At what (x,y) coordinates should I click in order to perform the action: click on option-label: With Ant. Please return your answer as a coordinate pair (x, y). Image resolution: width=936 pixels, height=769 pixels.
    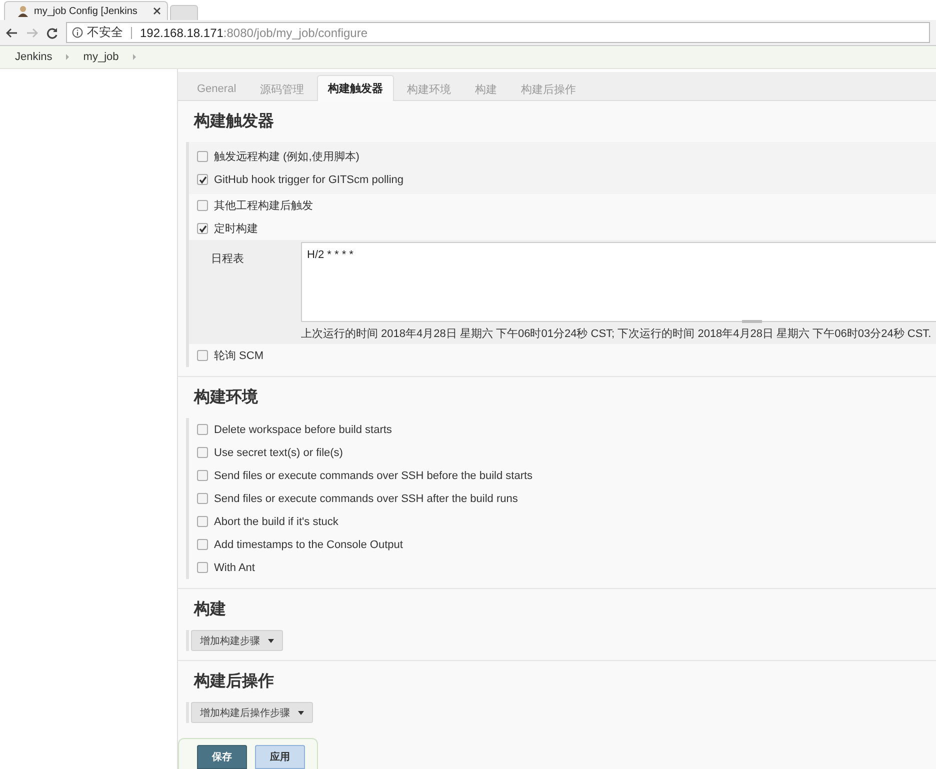
    Looking at the image, I should click on (234, 568).